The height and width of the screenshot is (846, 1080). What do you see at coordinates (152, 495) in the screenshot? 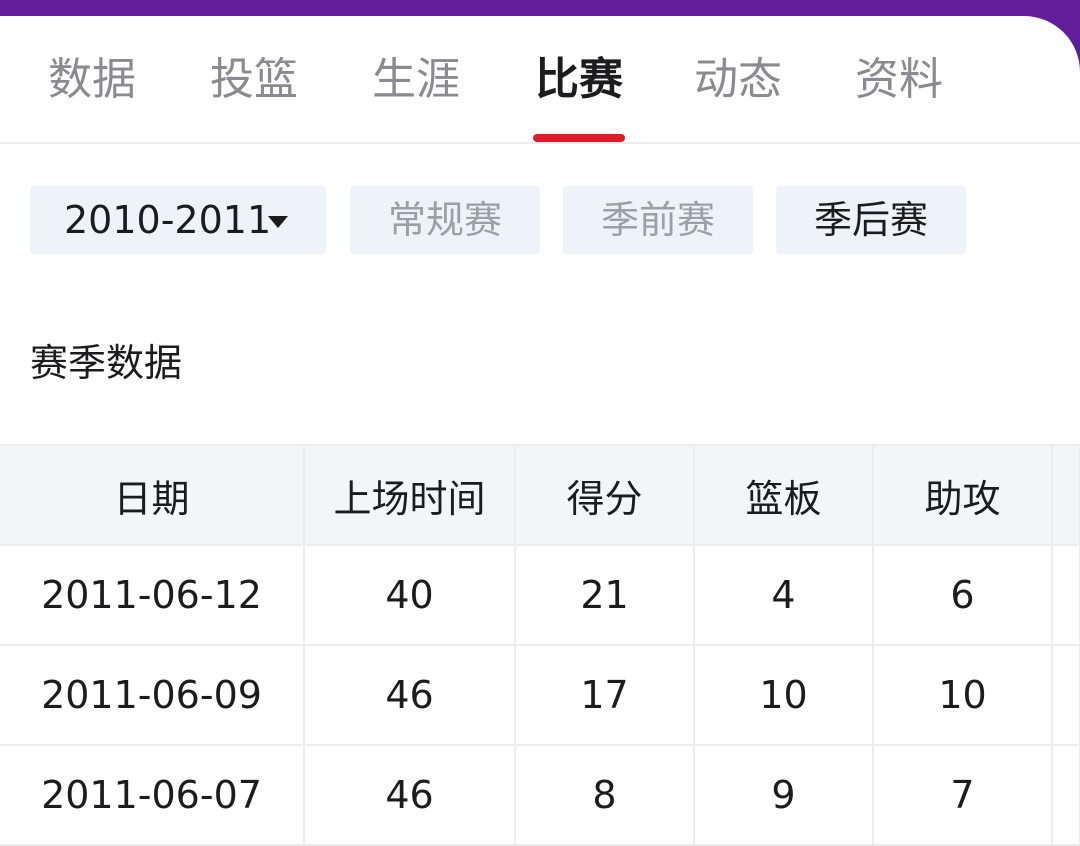
I see `header-date: 日期` at bounding box center [152, 495].